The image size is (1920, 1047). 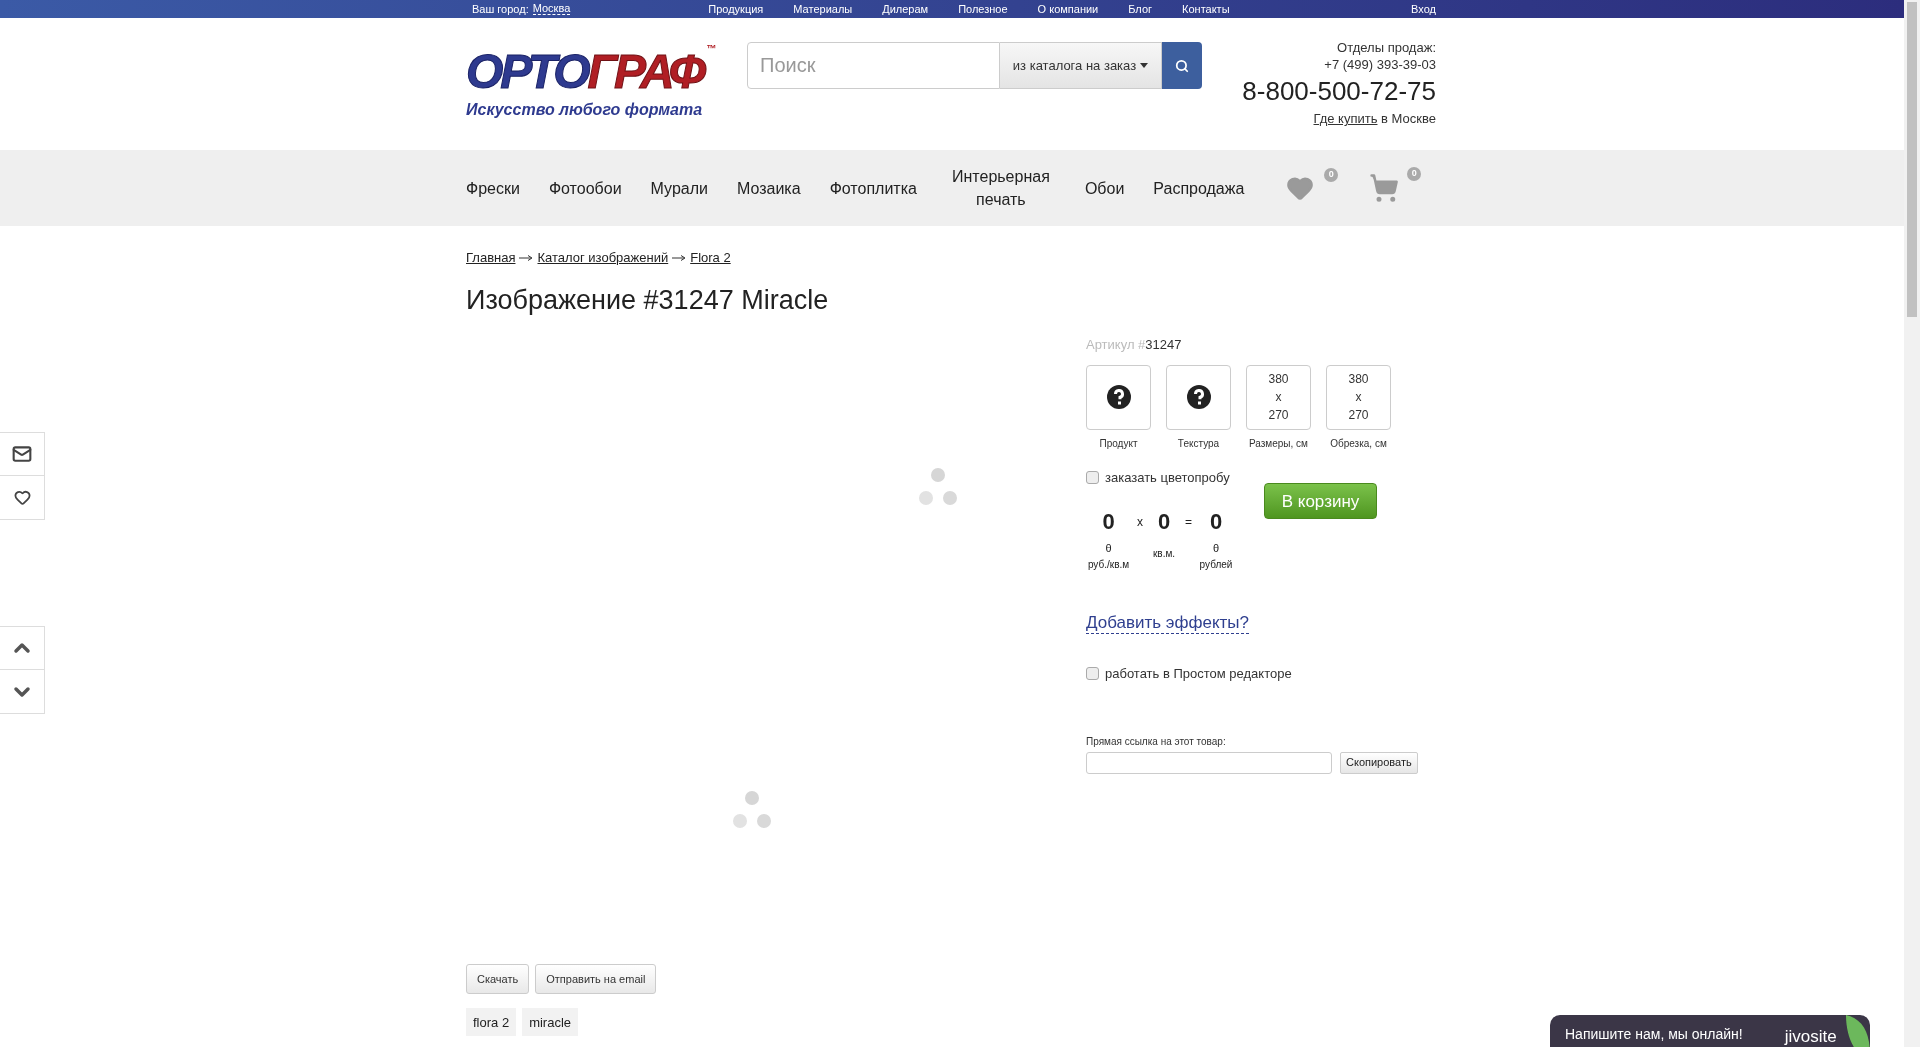 What do you see at coordinates (1164, 522) in the screenshot?
I see `area-value: 0` at bounding box center [1164, 522].